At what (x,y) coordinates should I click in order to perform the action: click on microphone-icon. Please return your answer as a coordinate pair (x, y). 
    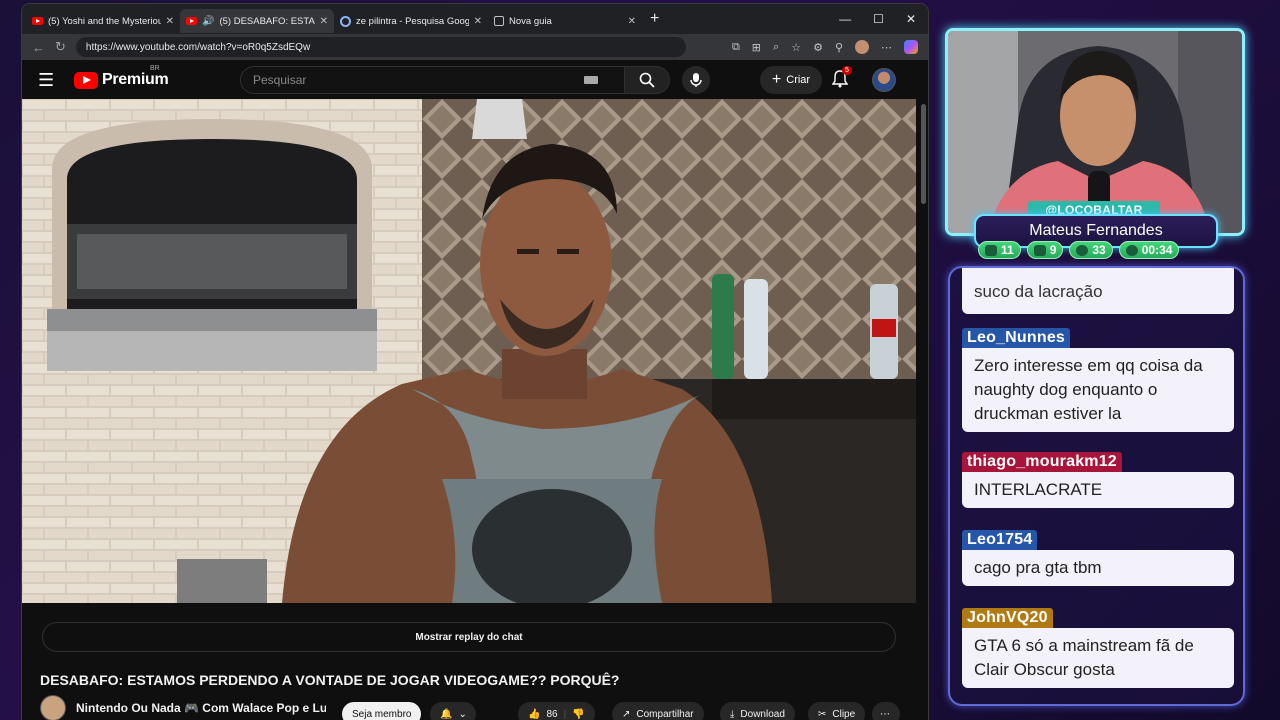
    Looking at the image, I should click on (696, 80).